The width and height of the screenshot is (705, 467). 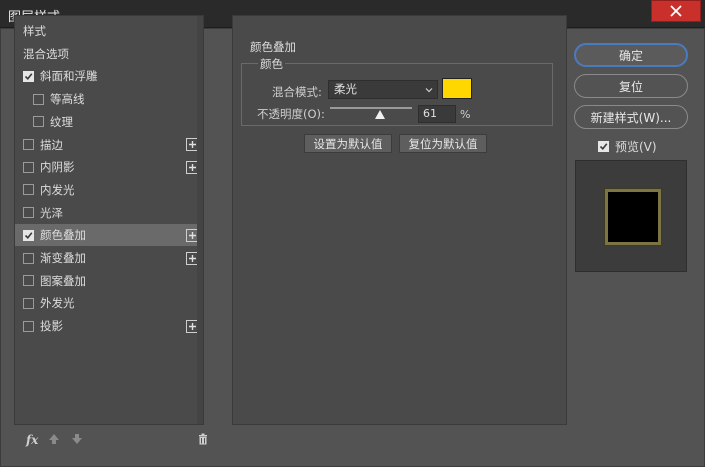 I want to click on reset-label: 复位, so click(x=630, y=86).